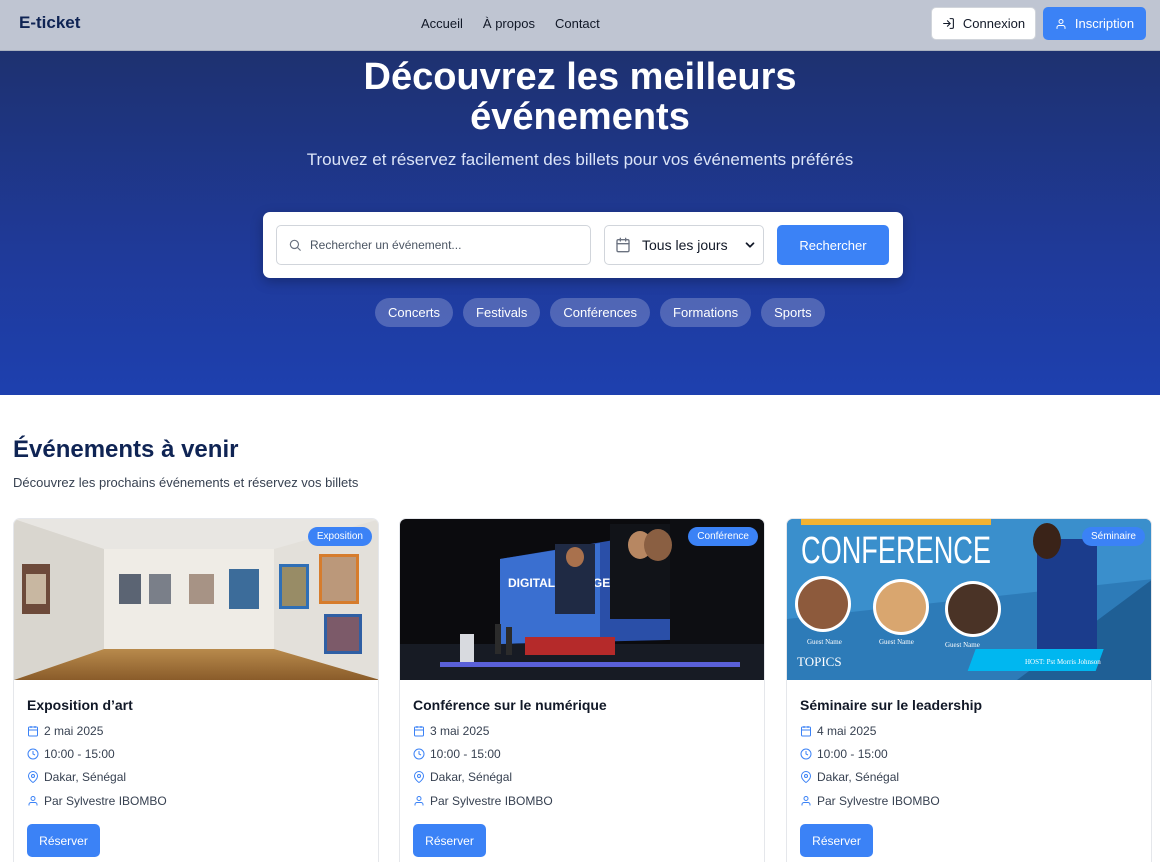 Image resolution: width=1160 pixels, height=862 pixels. What do you see at coordinates (896, 551) in the screenshot?
I see `poster-headline: CONFERENCE` at bounding box center [896, 551].